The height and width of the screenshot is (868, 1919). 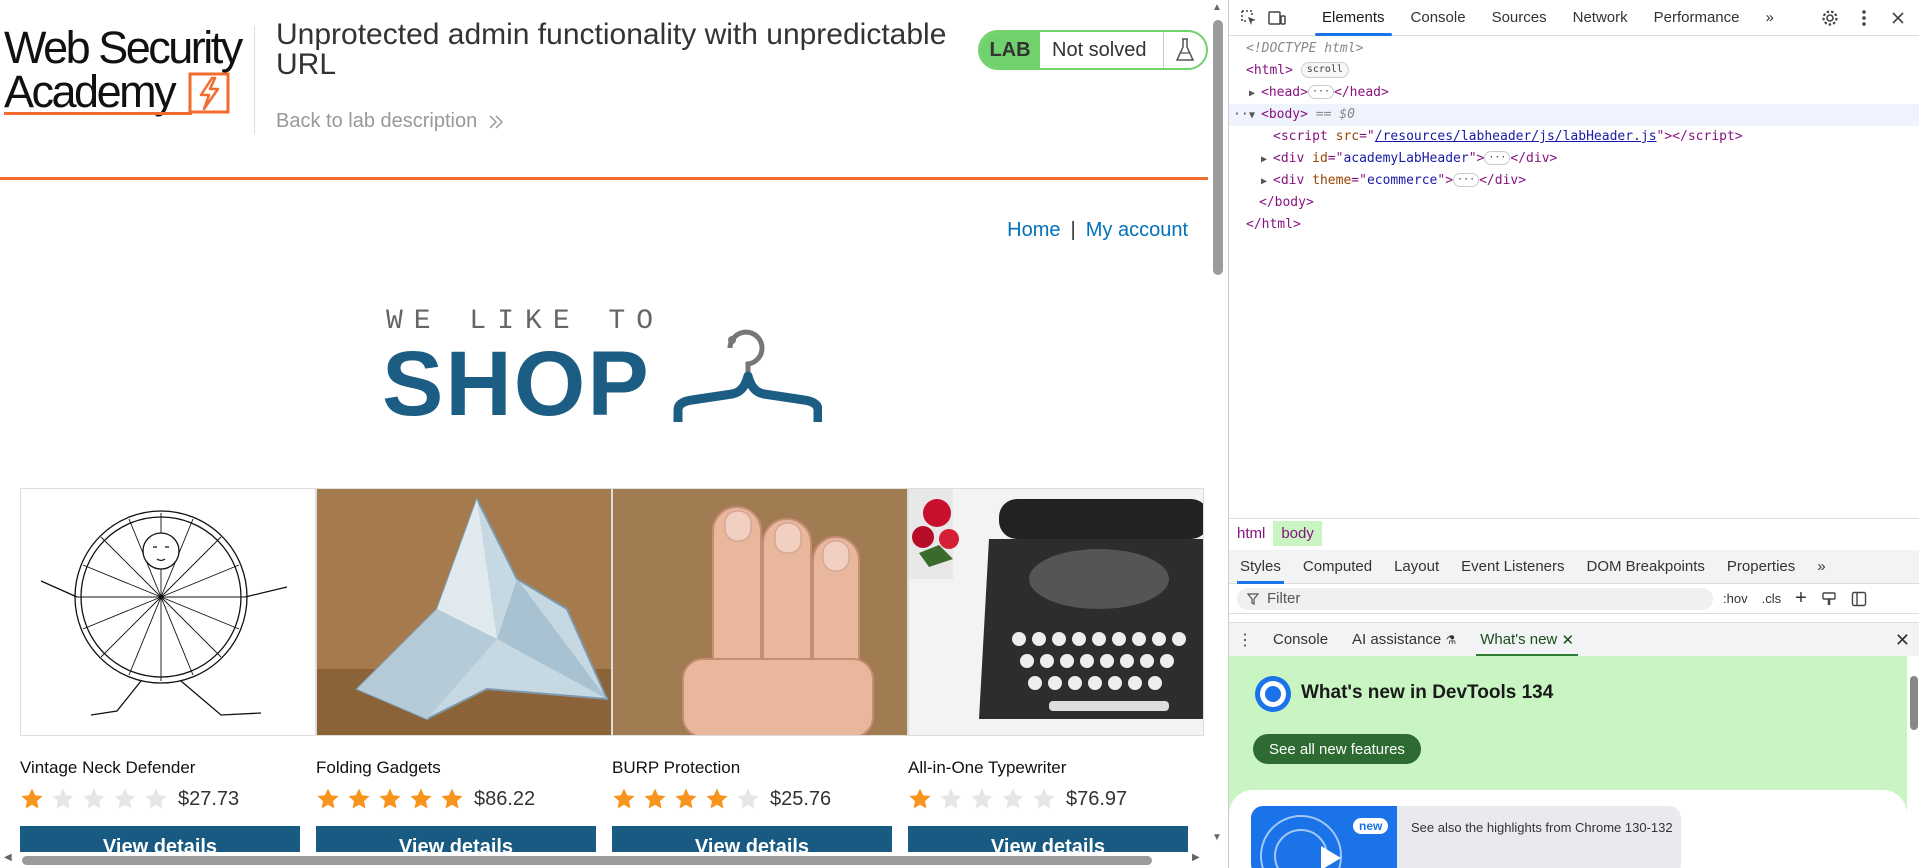 What do you see at coordinates (464, 612) in the screenshot?
I see `product-image-folding-gadgets` at bounding box center [464, 612].